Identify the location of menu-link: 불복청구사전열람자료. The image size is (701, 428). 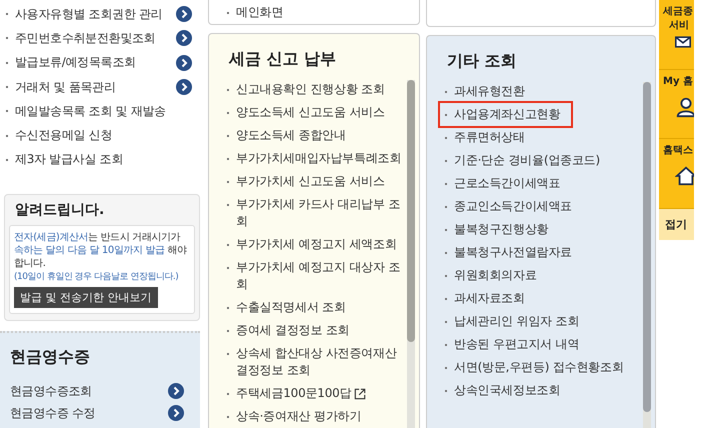
(513, 252).